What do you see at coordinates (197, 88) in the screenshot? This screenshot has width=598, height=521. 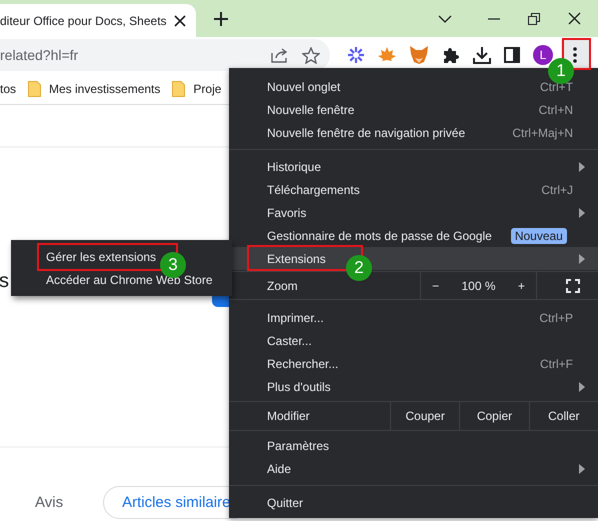 I see `bookmark: Proje` at bounding box center [197, 88].